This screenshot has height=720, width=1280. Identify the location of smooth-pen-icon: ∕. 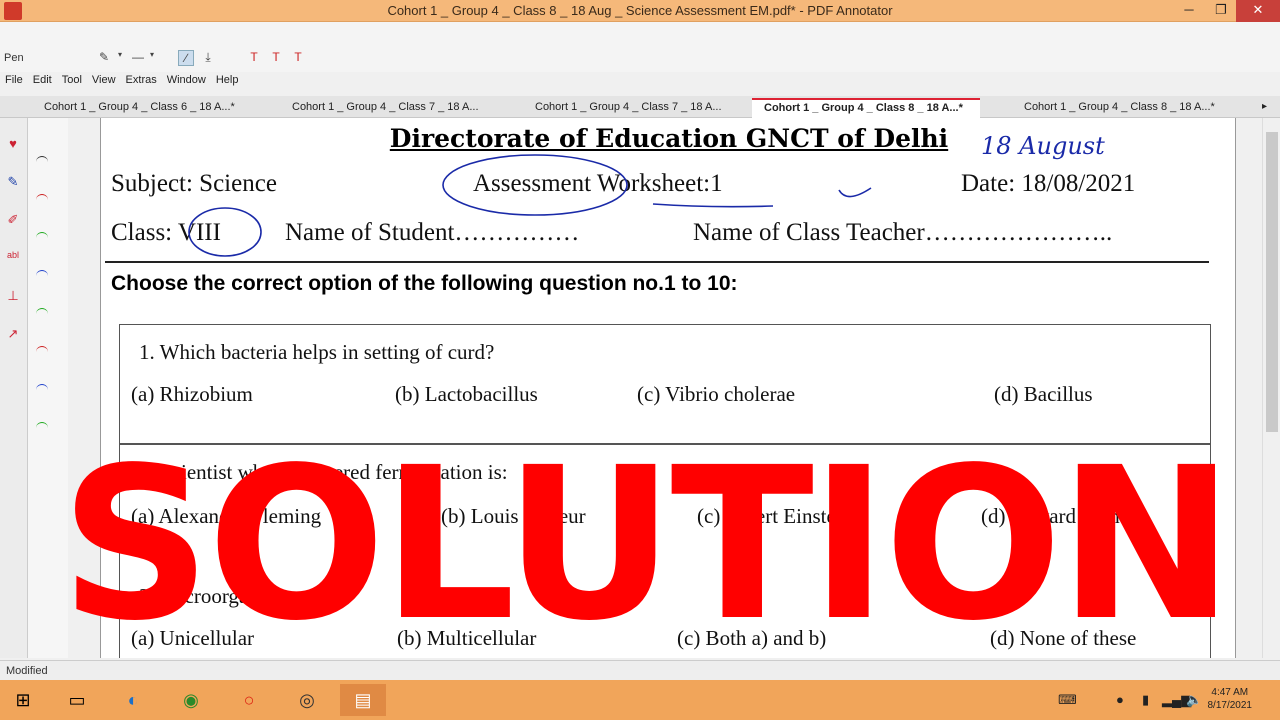
(186, 58).